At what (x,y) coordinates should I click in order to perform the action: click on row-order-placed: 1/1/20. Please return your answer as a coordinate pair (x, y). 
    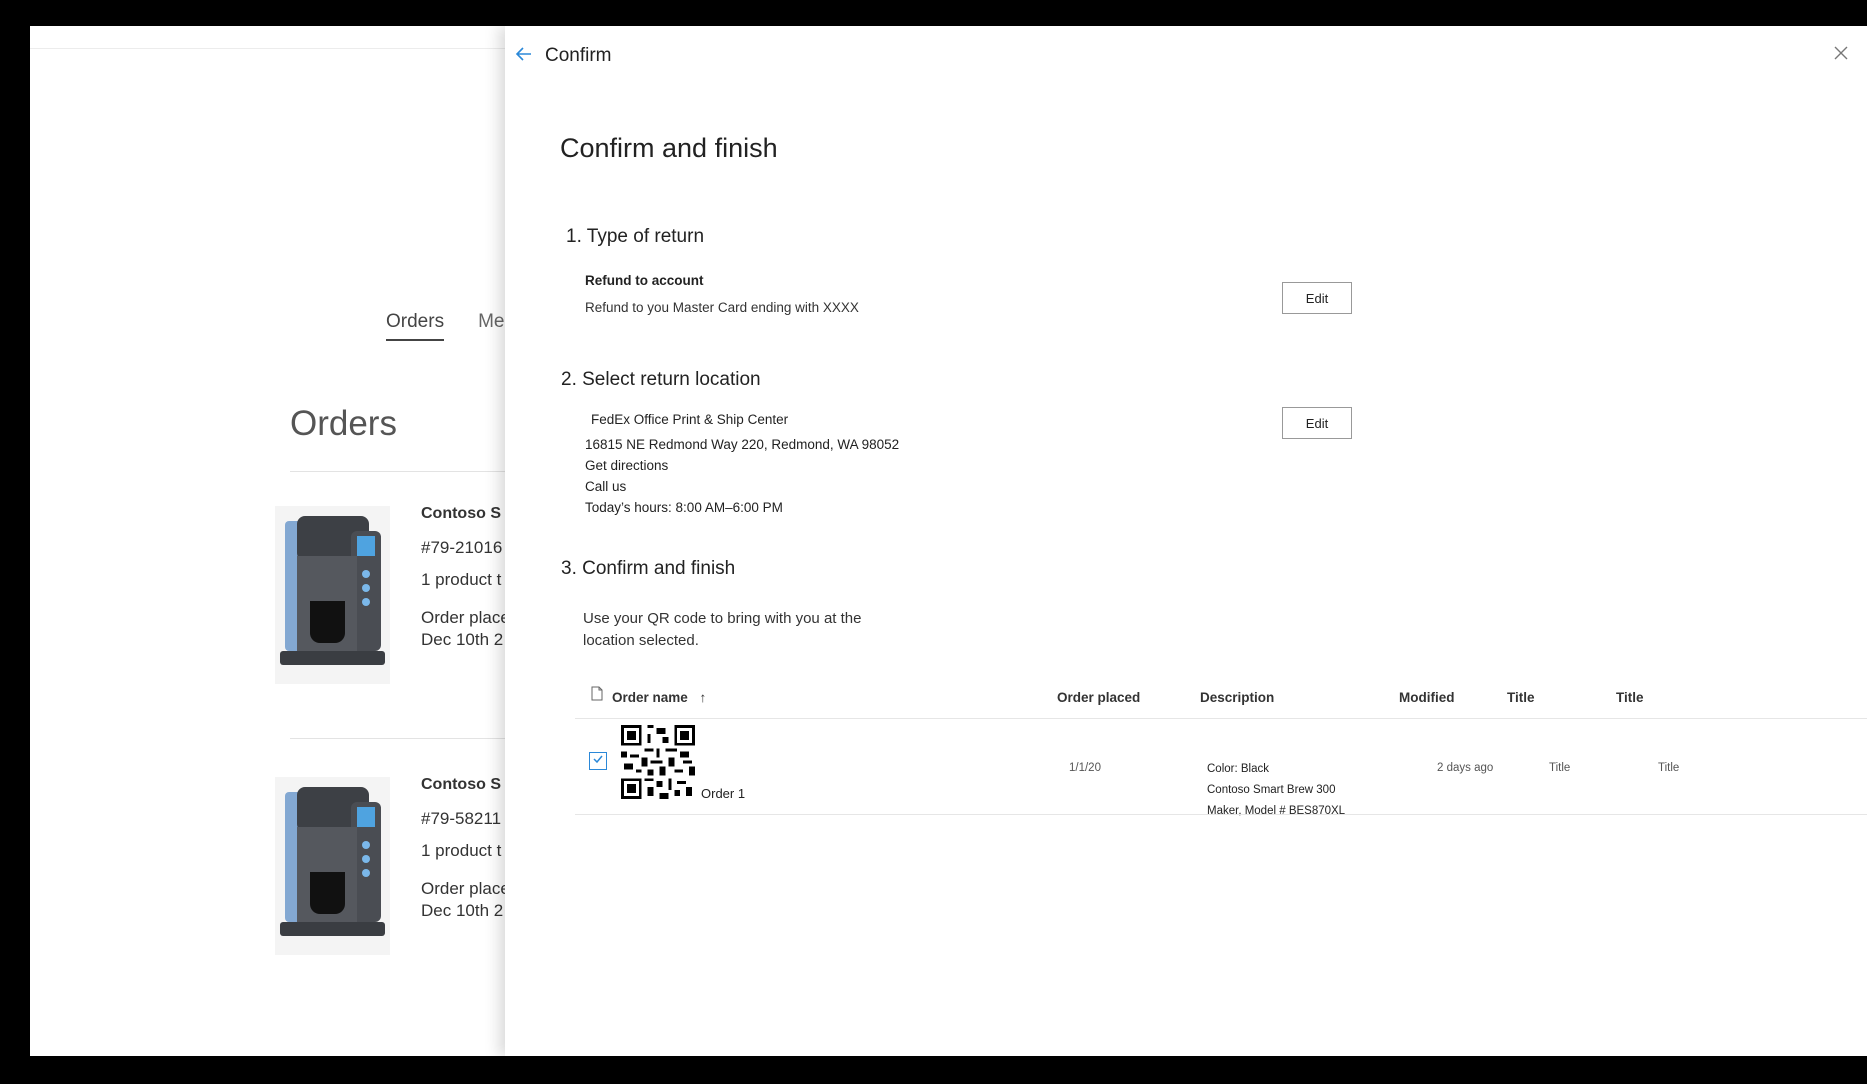
    Looking at the image, I should click on (1085, 768).